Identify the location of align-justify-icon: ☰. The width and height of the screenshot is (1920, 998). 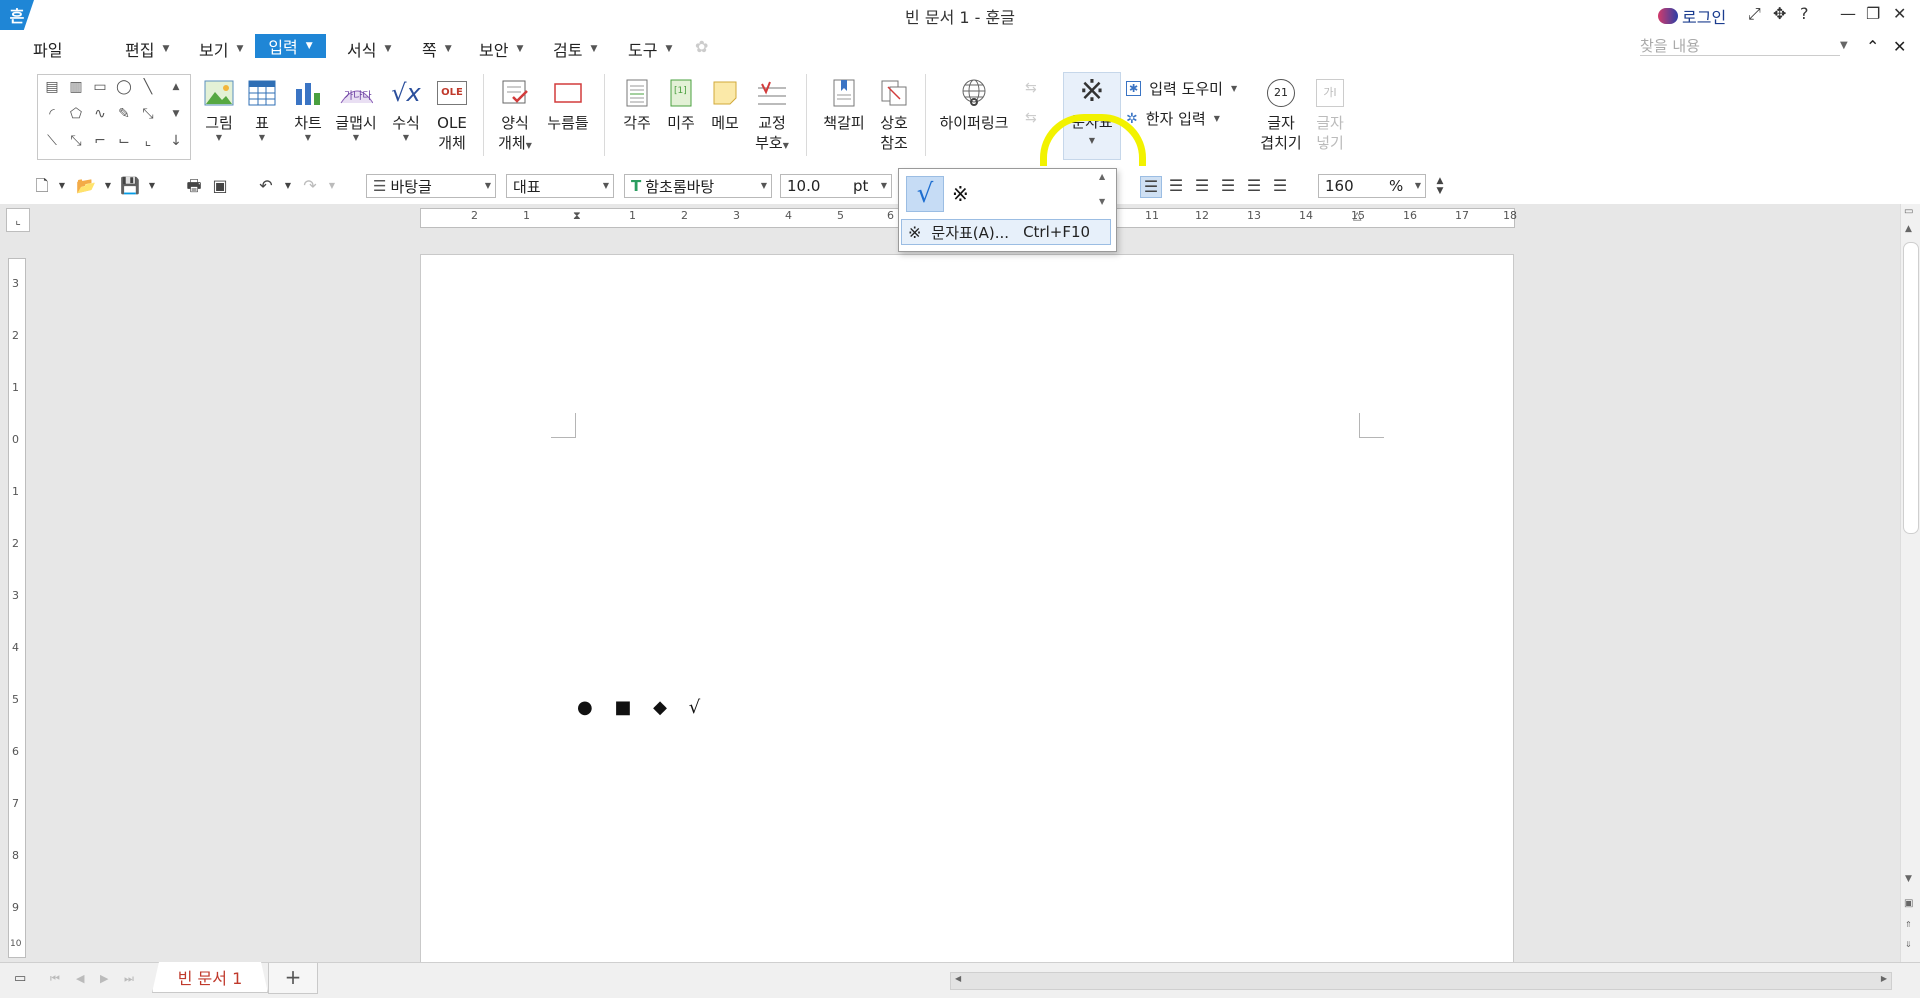
(1151, 187).